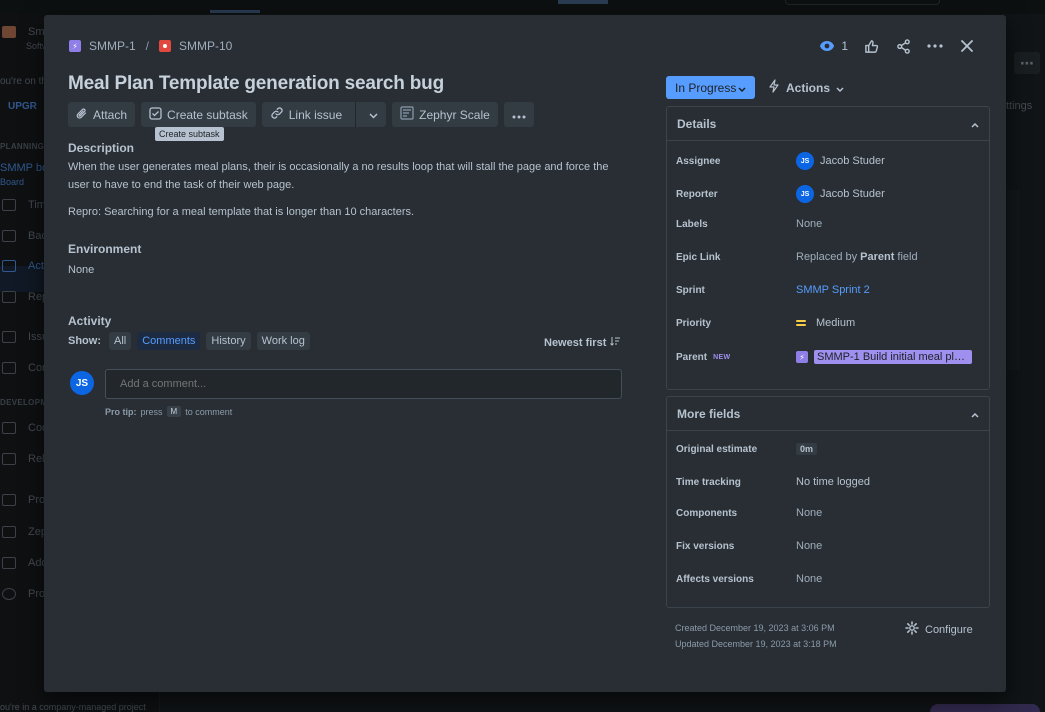  What do you see at coordinates (198, 114) in the screenshot?
I see `create-subtask-button: Create subtask` at bounding box center [198, 114].